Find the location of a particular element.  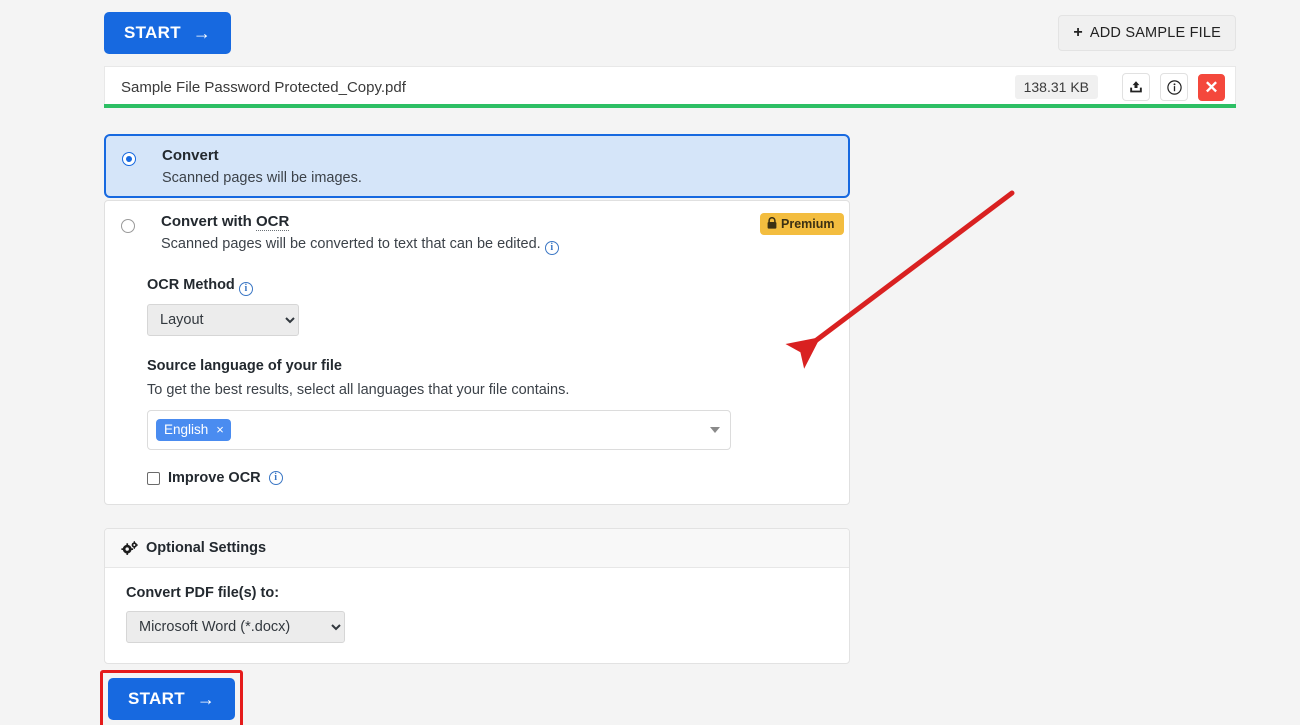

option-convert-title: Convert is located at coordinates (190, 155).